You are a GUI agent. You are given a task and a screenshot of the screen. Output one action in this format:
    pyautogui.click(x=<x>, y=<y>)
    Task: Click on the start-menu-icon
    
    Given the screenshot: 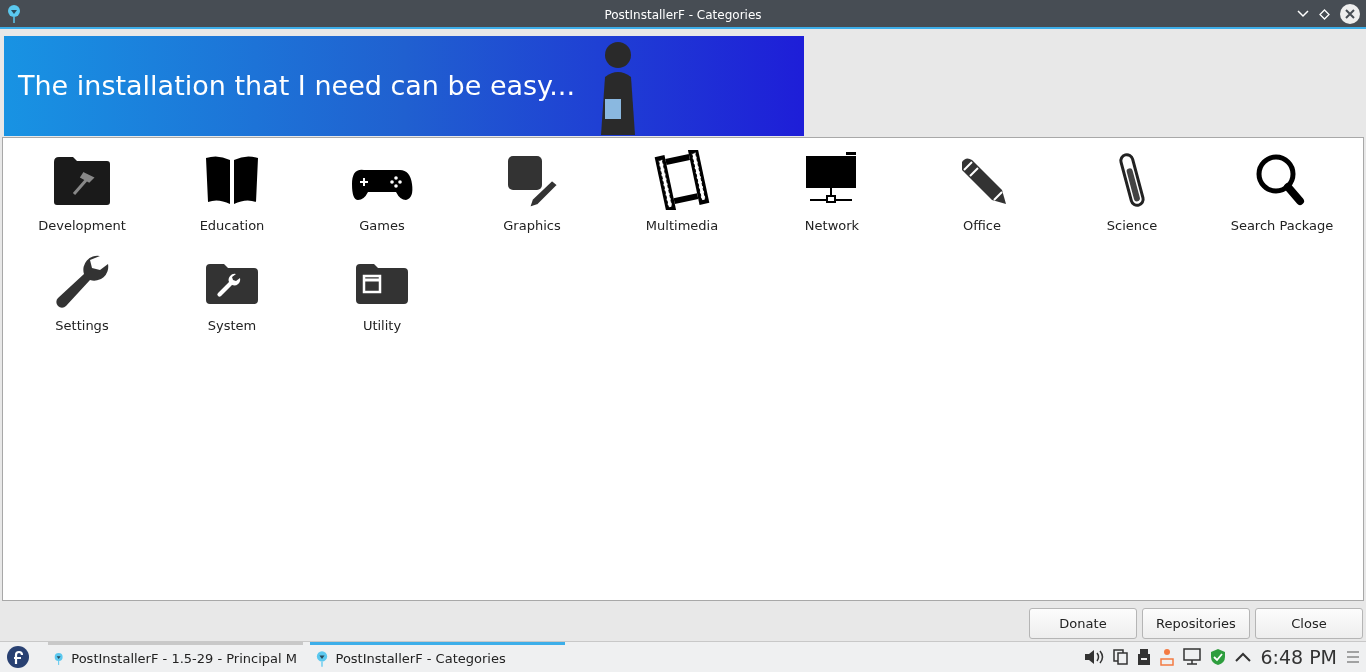 What is the action you would take?
    pyautogui.click(x=18, y=657)
    